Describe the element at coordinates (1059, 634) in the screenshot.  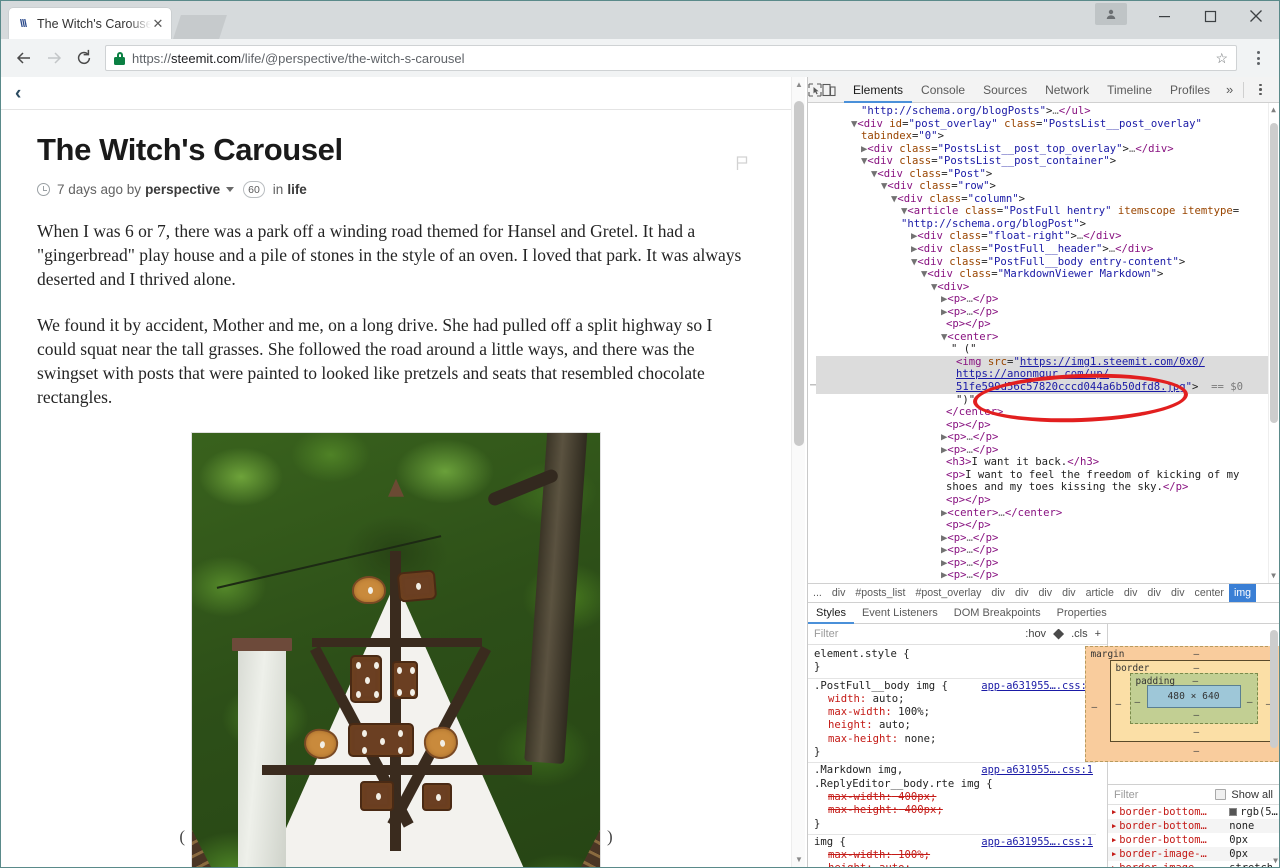
I see `style-diamond-icon` at that location.